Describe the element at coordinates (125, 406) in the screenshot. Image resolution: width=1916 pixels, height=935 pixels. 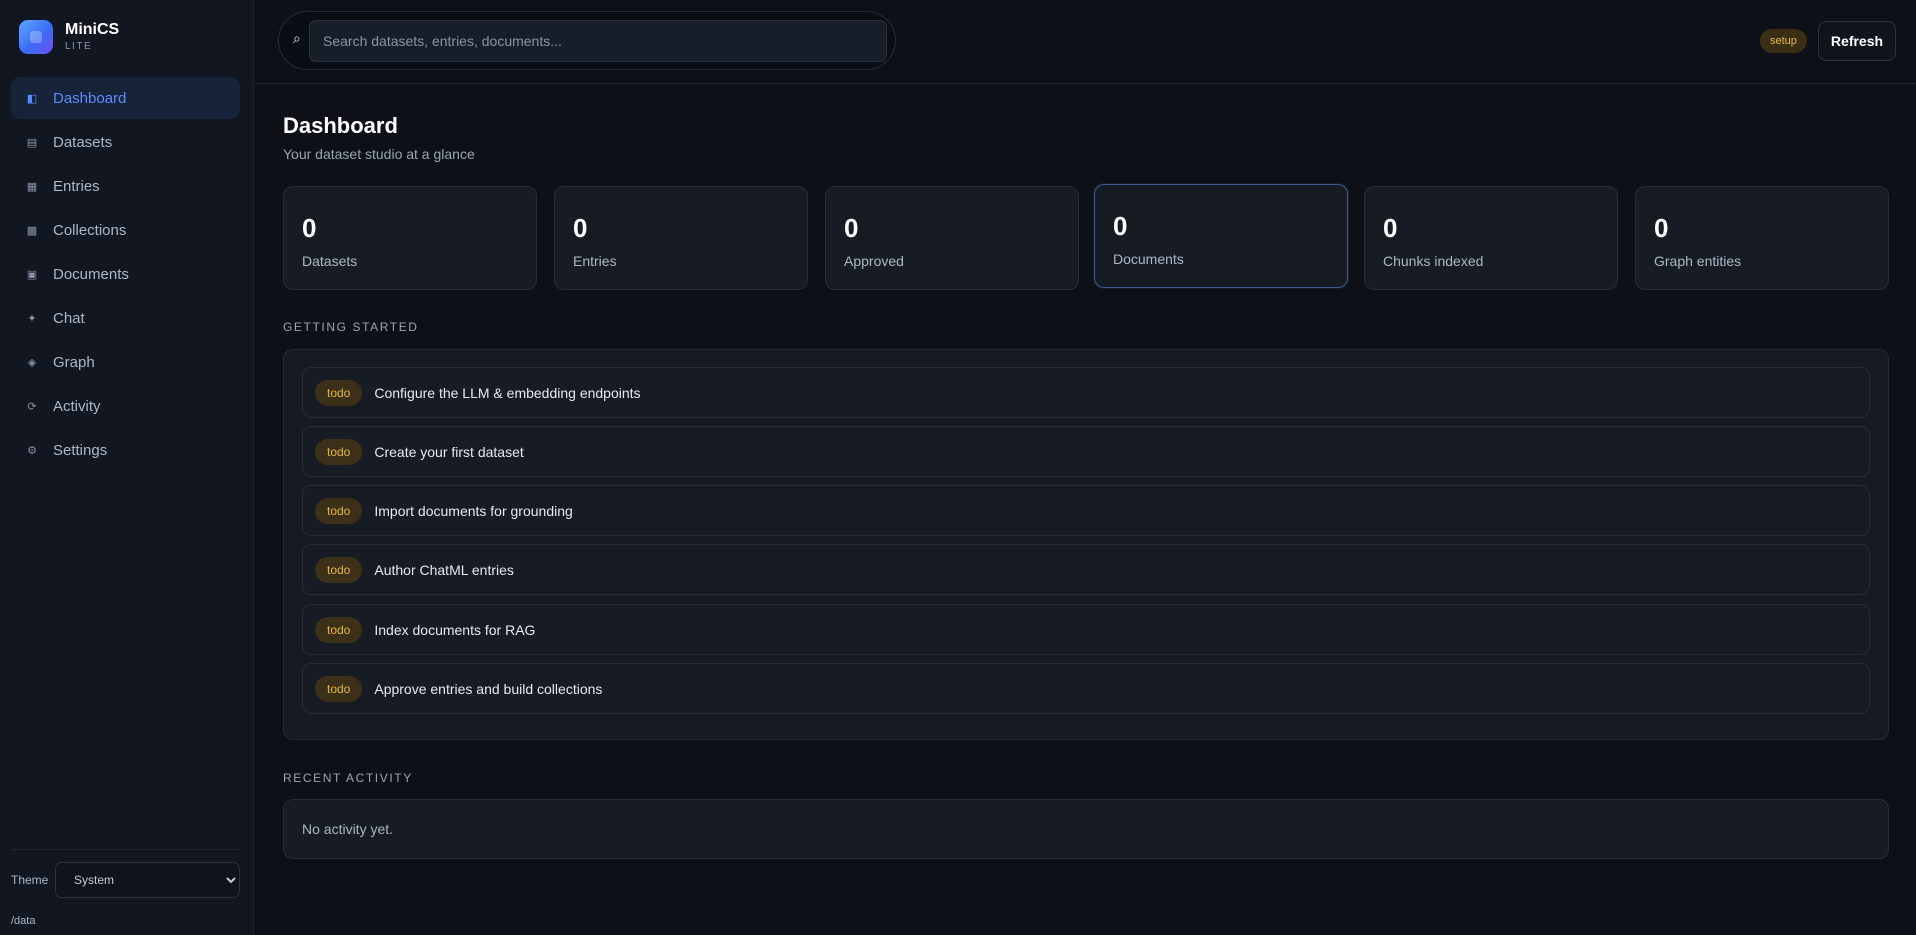
I see `sidebar-item-activity: ⟳ Activity` at that location.